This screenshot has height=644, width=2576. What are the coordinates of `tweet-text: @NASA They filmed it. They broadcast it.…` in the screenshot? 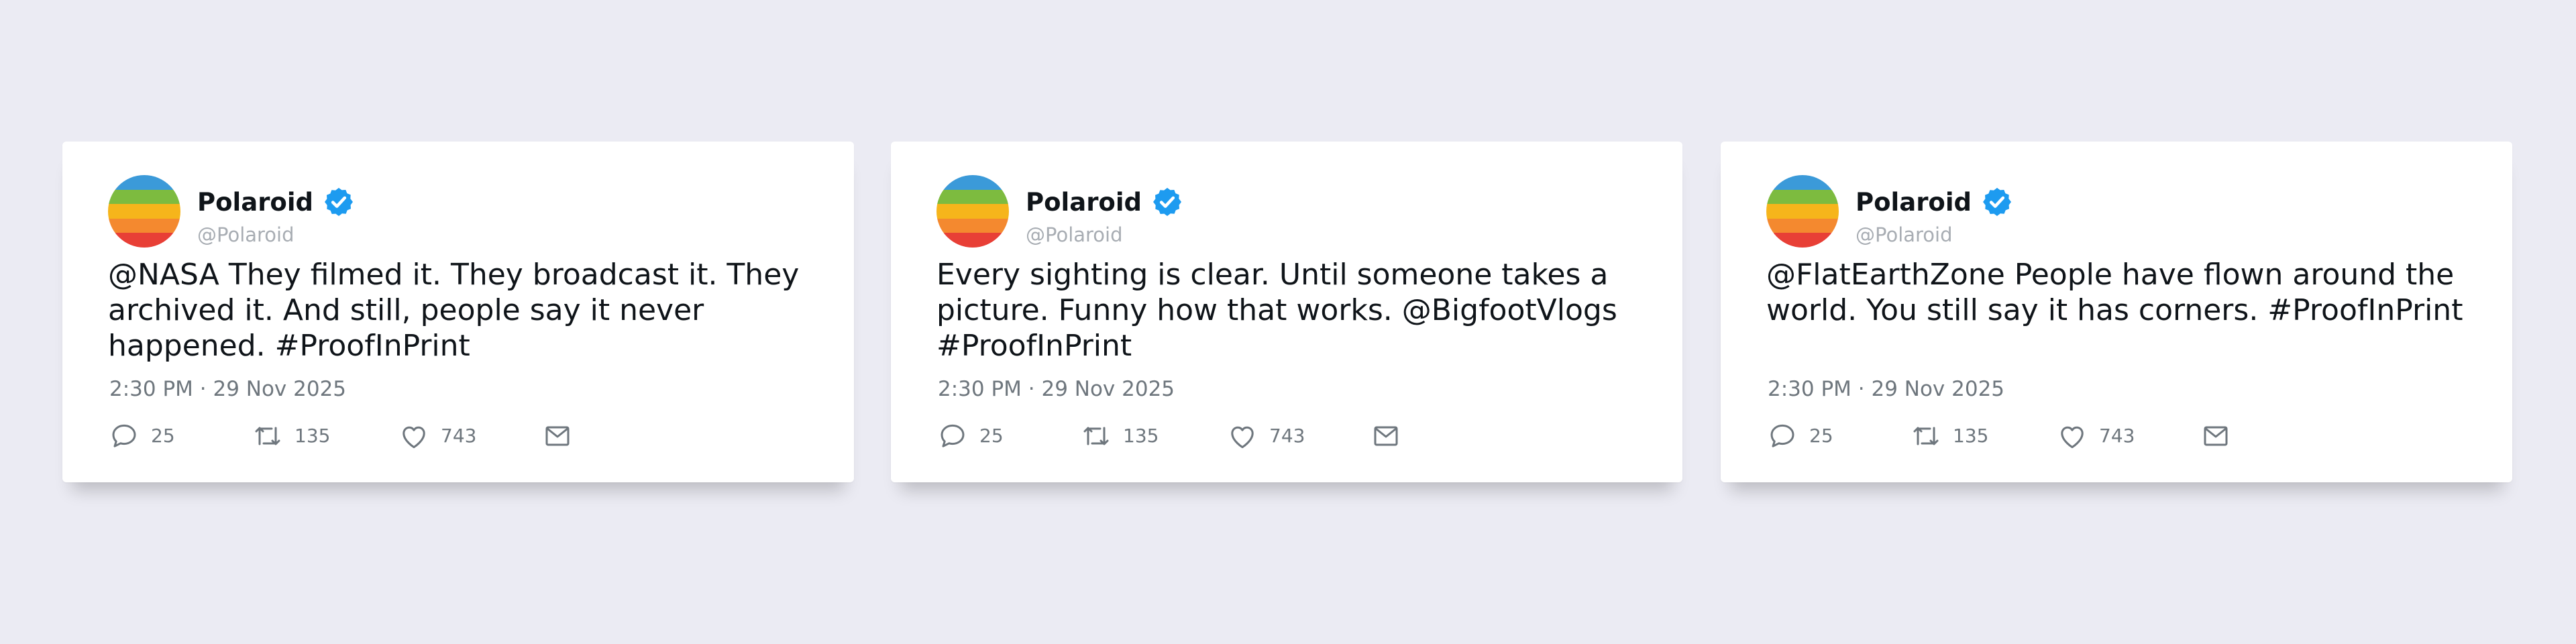 It's located at (454, 310).